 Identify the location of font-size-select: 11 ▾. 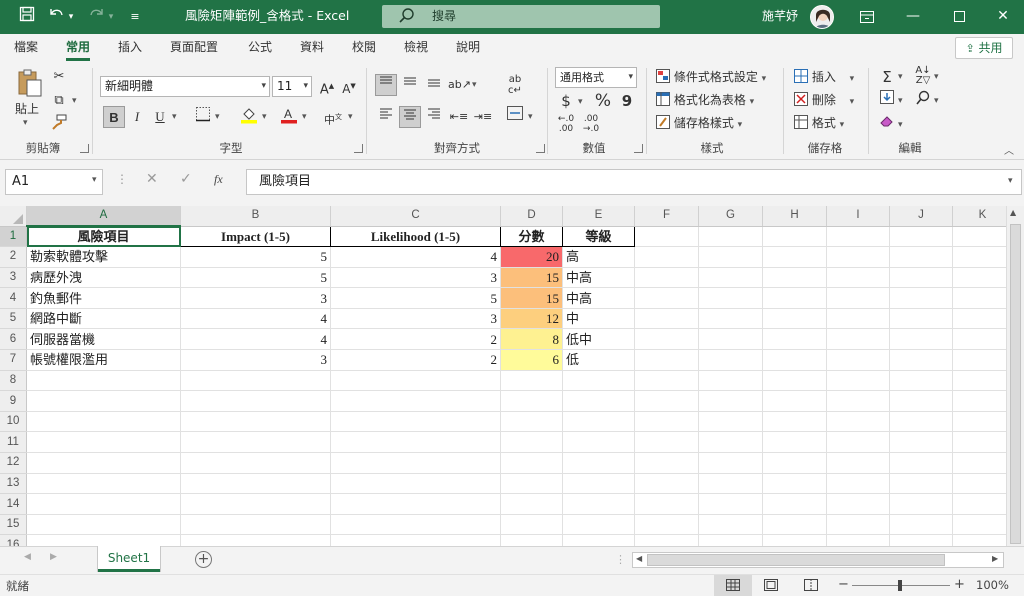
(292, 86).